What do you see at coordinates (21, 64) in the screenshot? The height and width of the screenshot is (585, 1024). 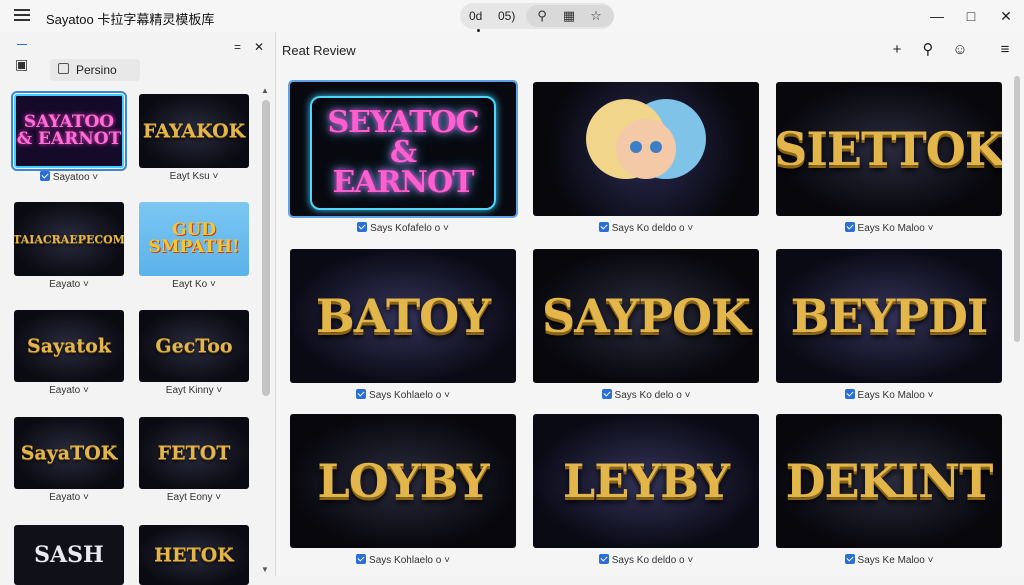 I see `grid-view-icon: ▣` at bounding box center [21, 64].